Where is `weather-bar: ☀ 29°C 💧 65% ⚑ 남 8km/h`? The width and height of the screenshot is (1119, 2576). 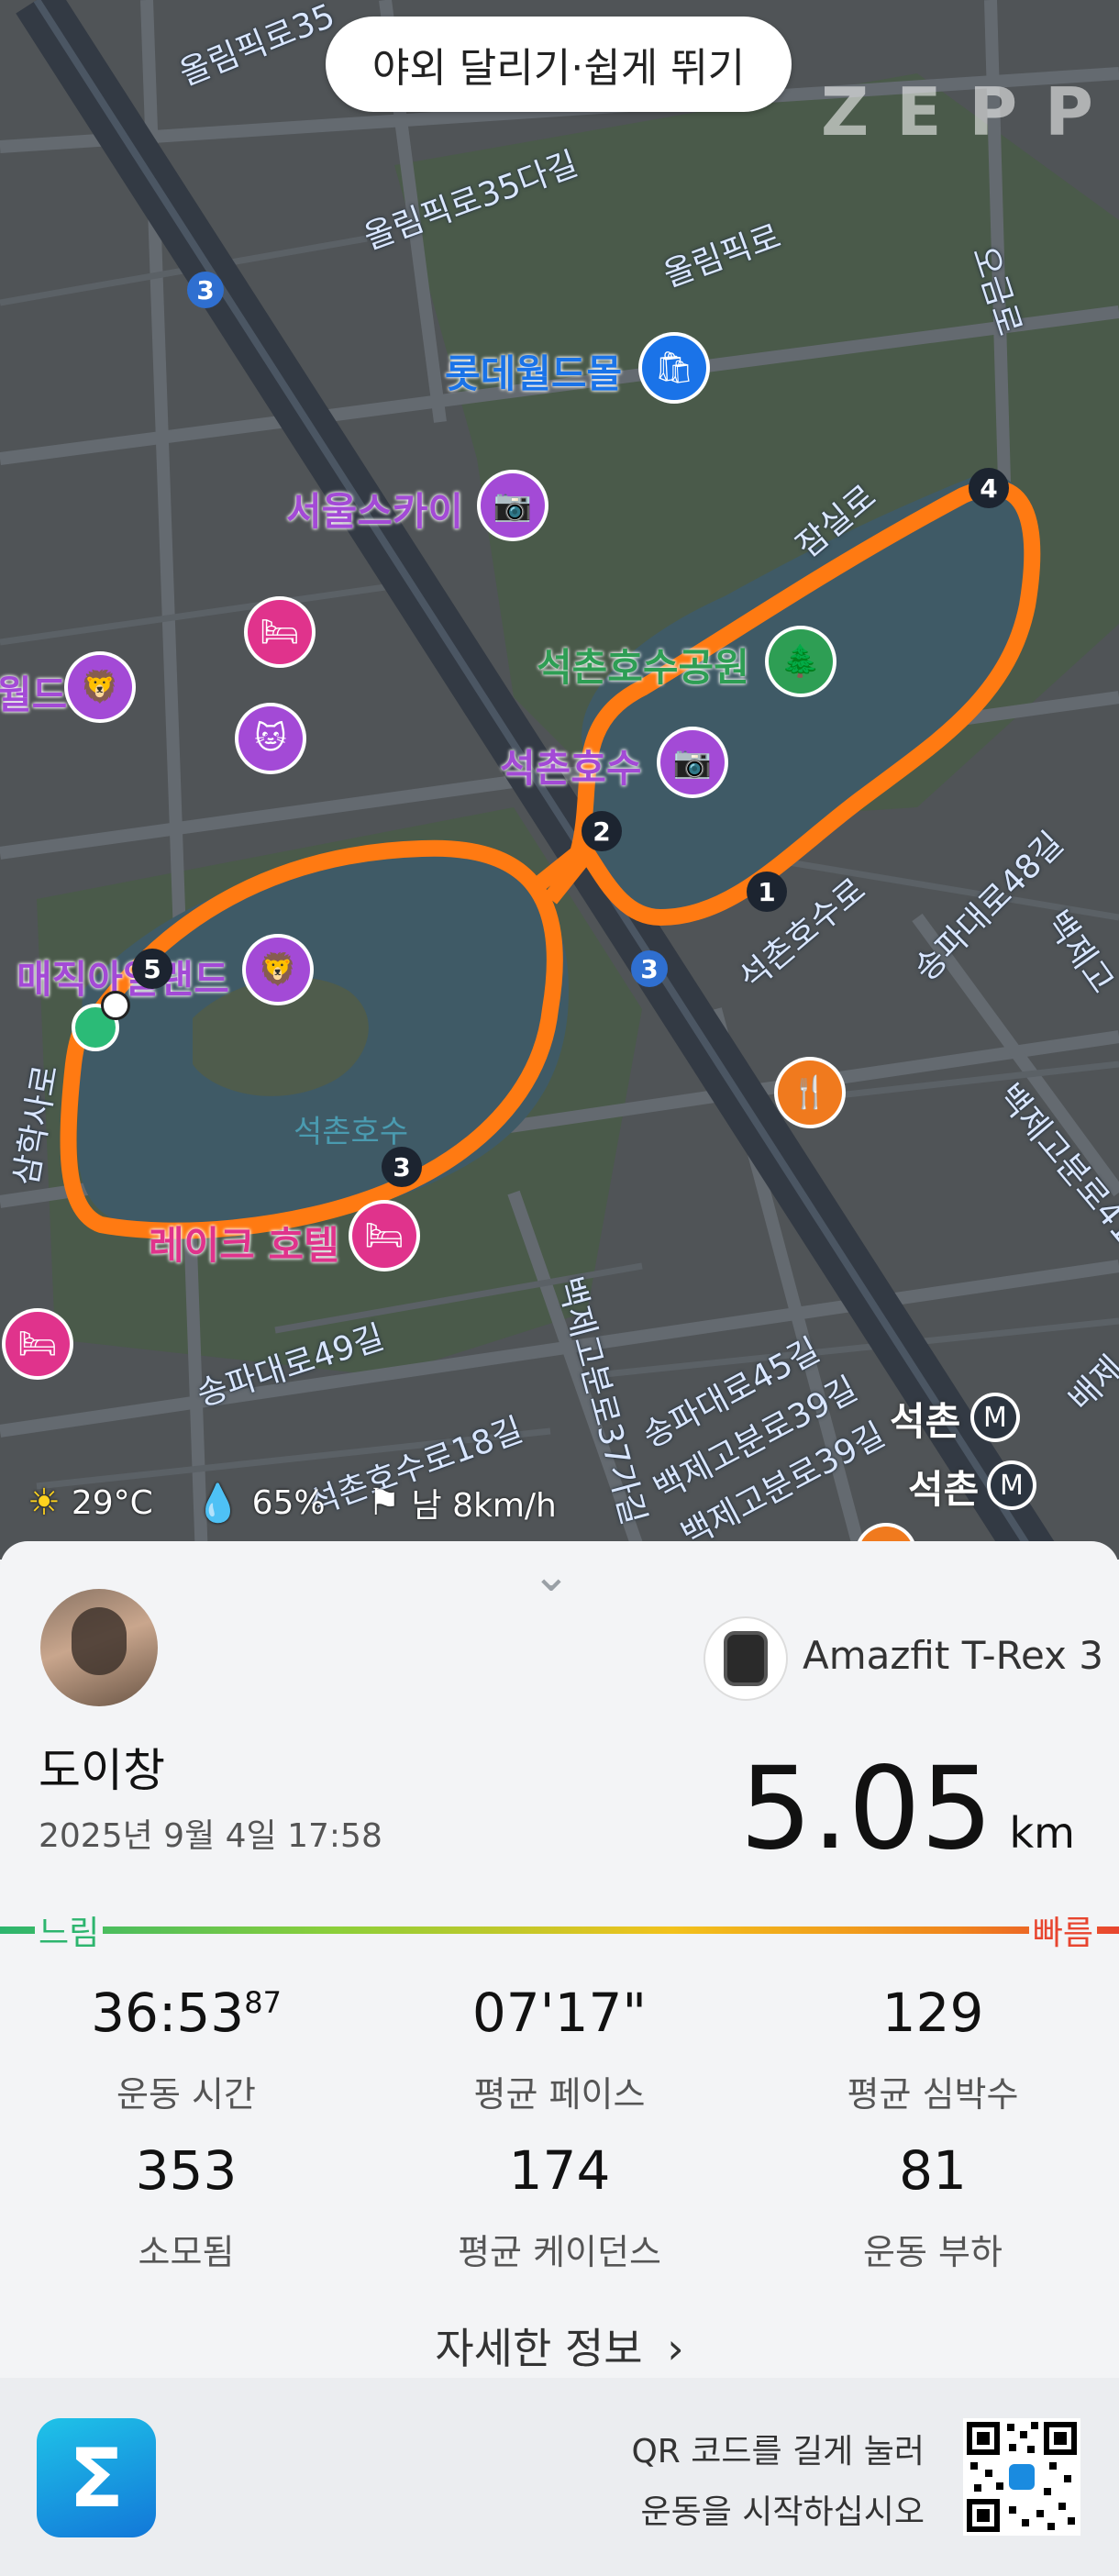 weather-bar: ☀ 29°C 💧 65% ⚑ 남 8km/h is located at coordinates (292, 1503).